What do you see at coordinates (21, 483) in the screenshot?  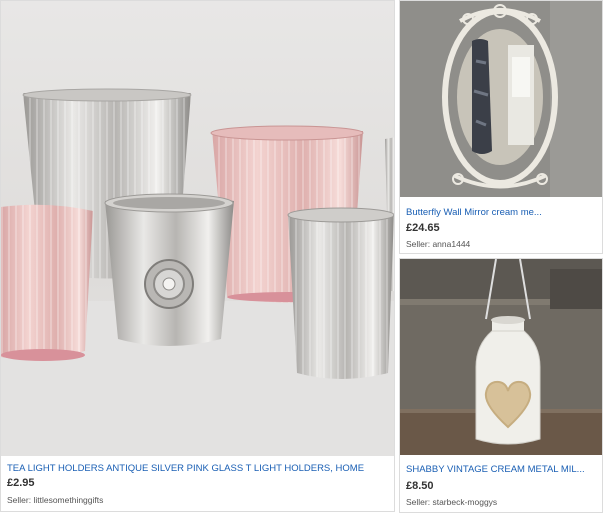 I see `listing-price: £2.95` at bounding box center [21, 483].